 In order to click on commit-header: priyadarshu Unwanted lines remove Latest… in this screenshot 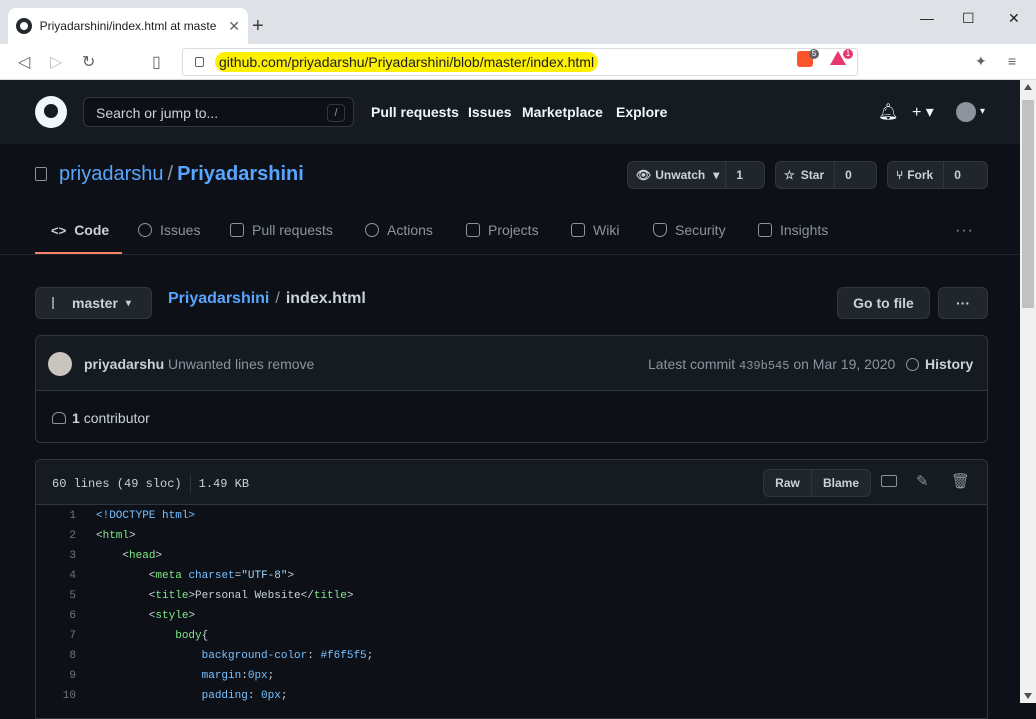, I will do `click(511, 363)`.